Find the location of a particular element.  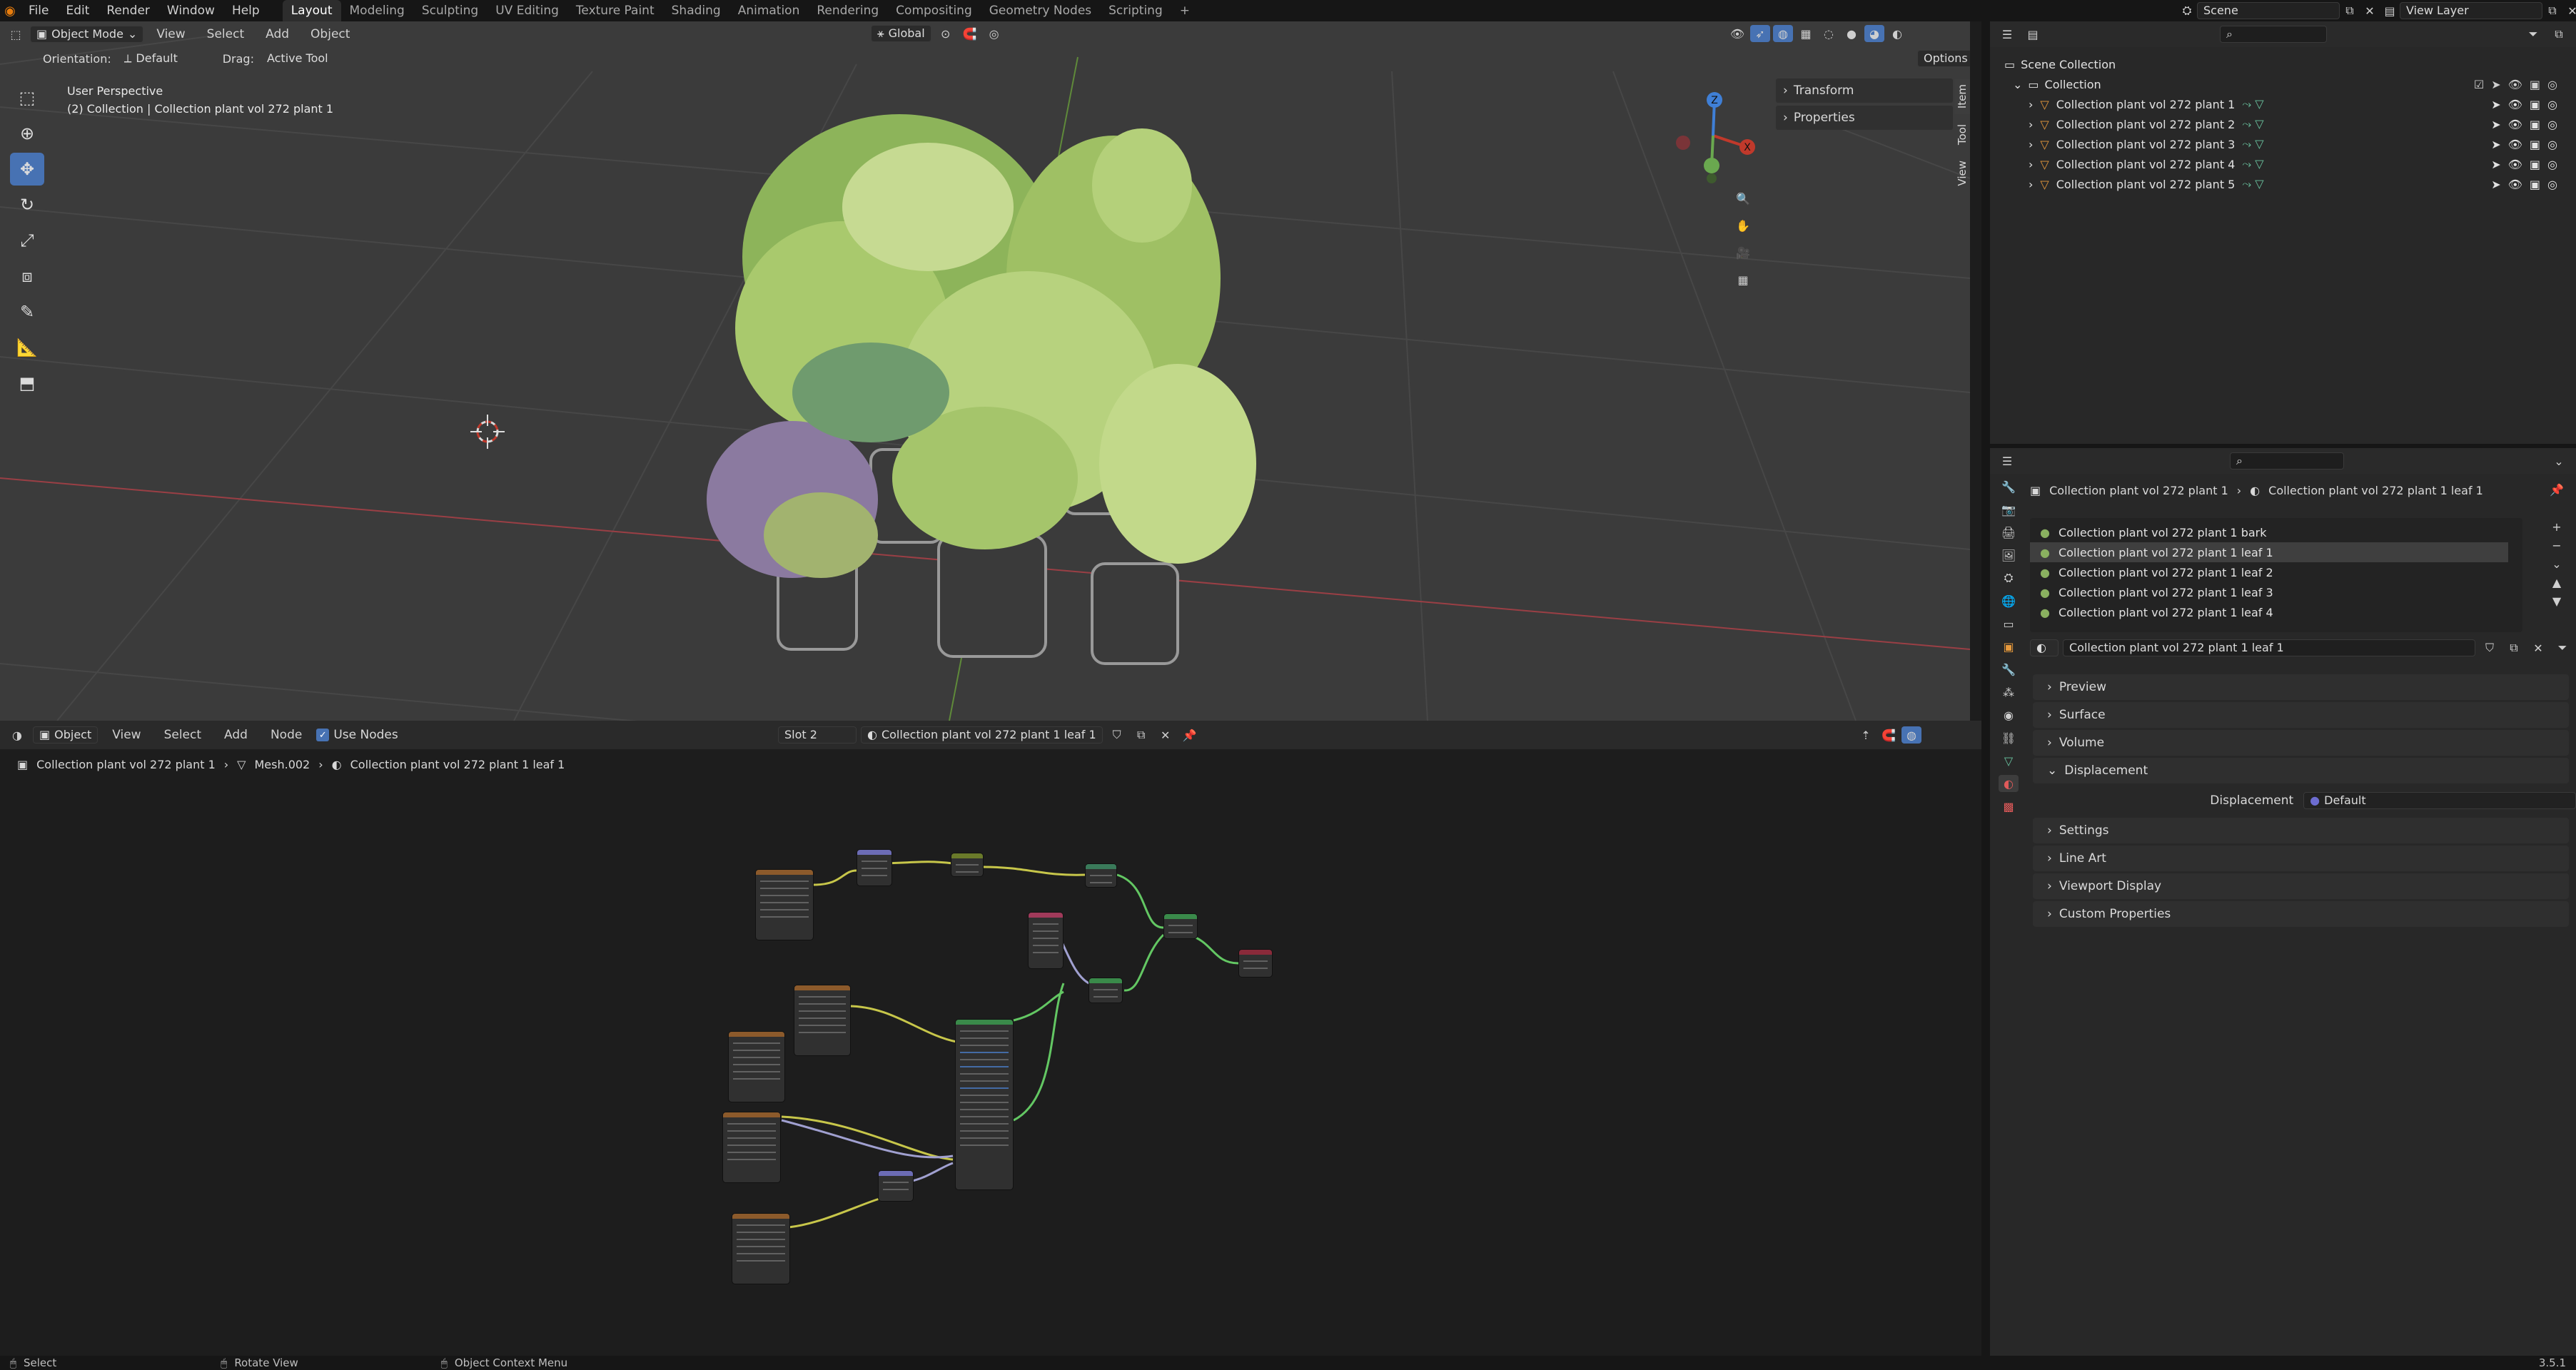

collection-row: ⌄ ▭ Collection ☑➤👁▣◎ is located at coordinates (2283, 84).